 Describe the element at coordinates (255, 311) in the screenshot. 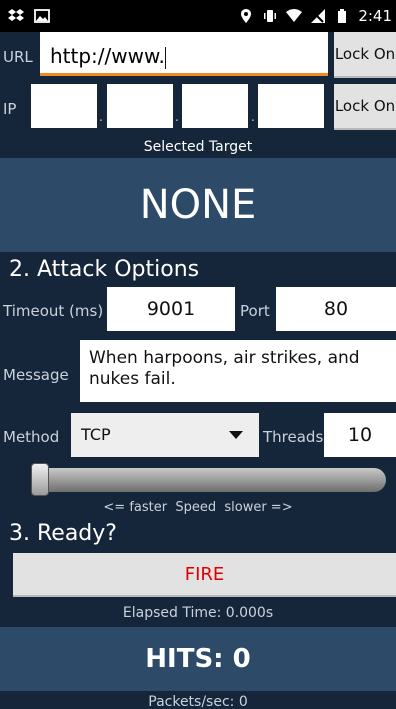

I see `port-label: Port` at that location.